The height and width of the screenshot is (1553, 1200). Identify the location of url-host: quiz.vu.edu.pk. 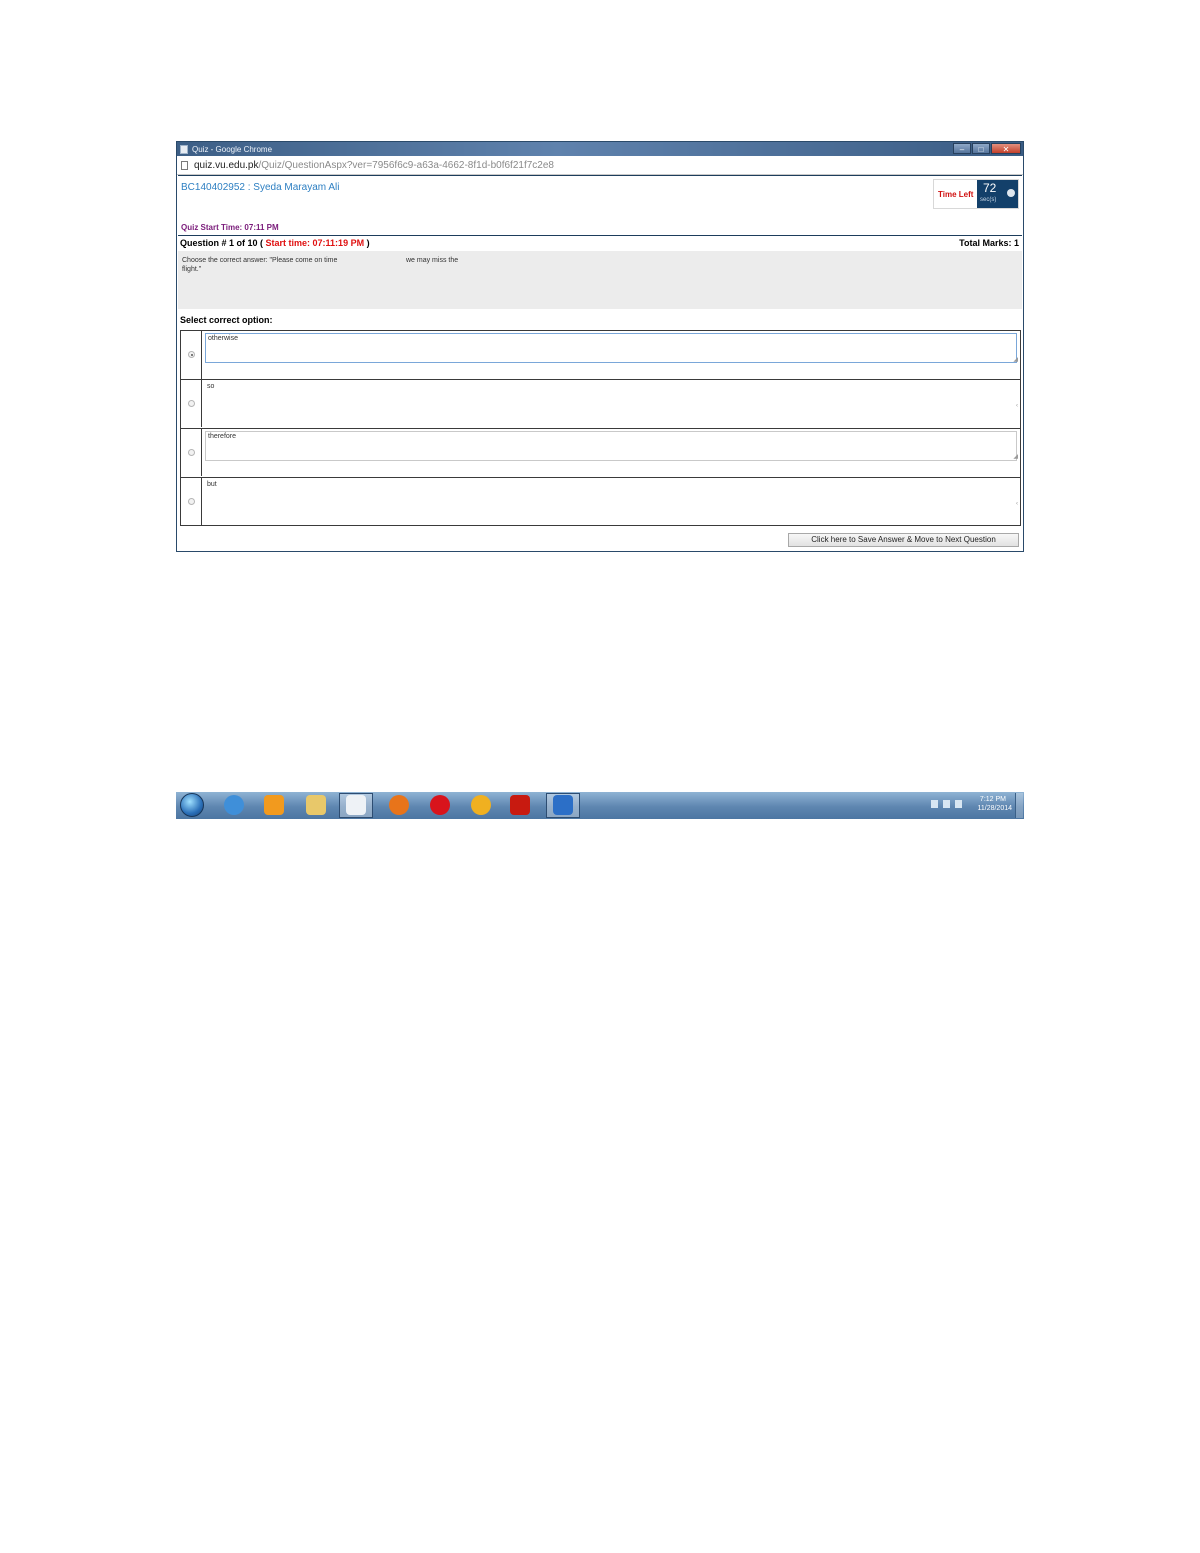
(226, 165).